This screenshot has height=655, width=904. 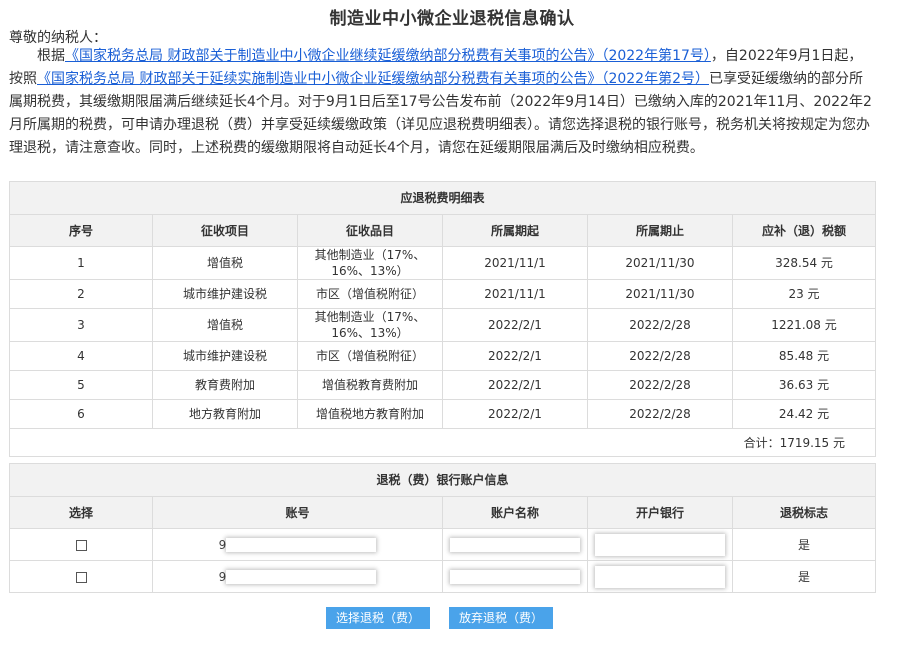 I want to click on select-refund-button: 选择退税（费）, so click(x=378, y=618).